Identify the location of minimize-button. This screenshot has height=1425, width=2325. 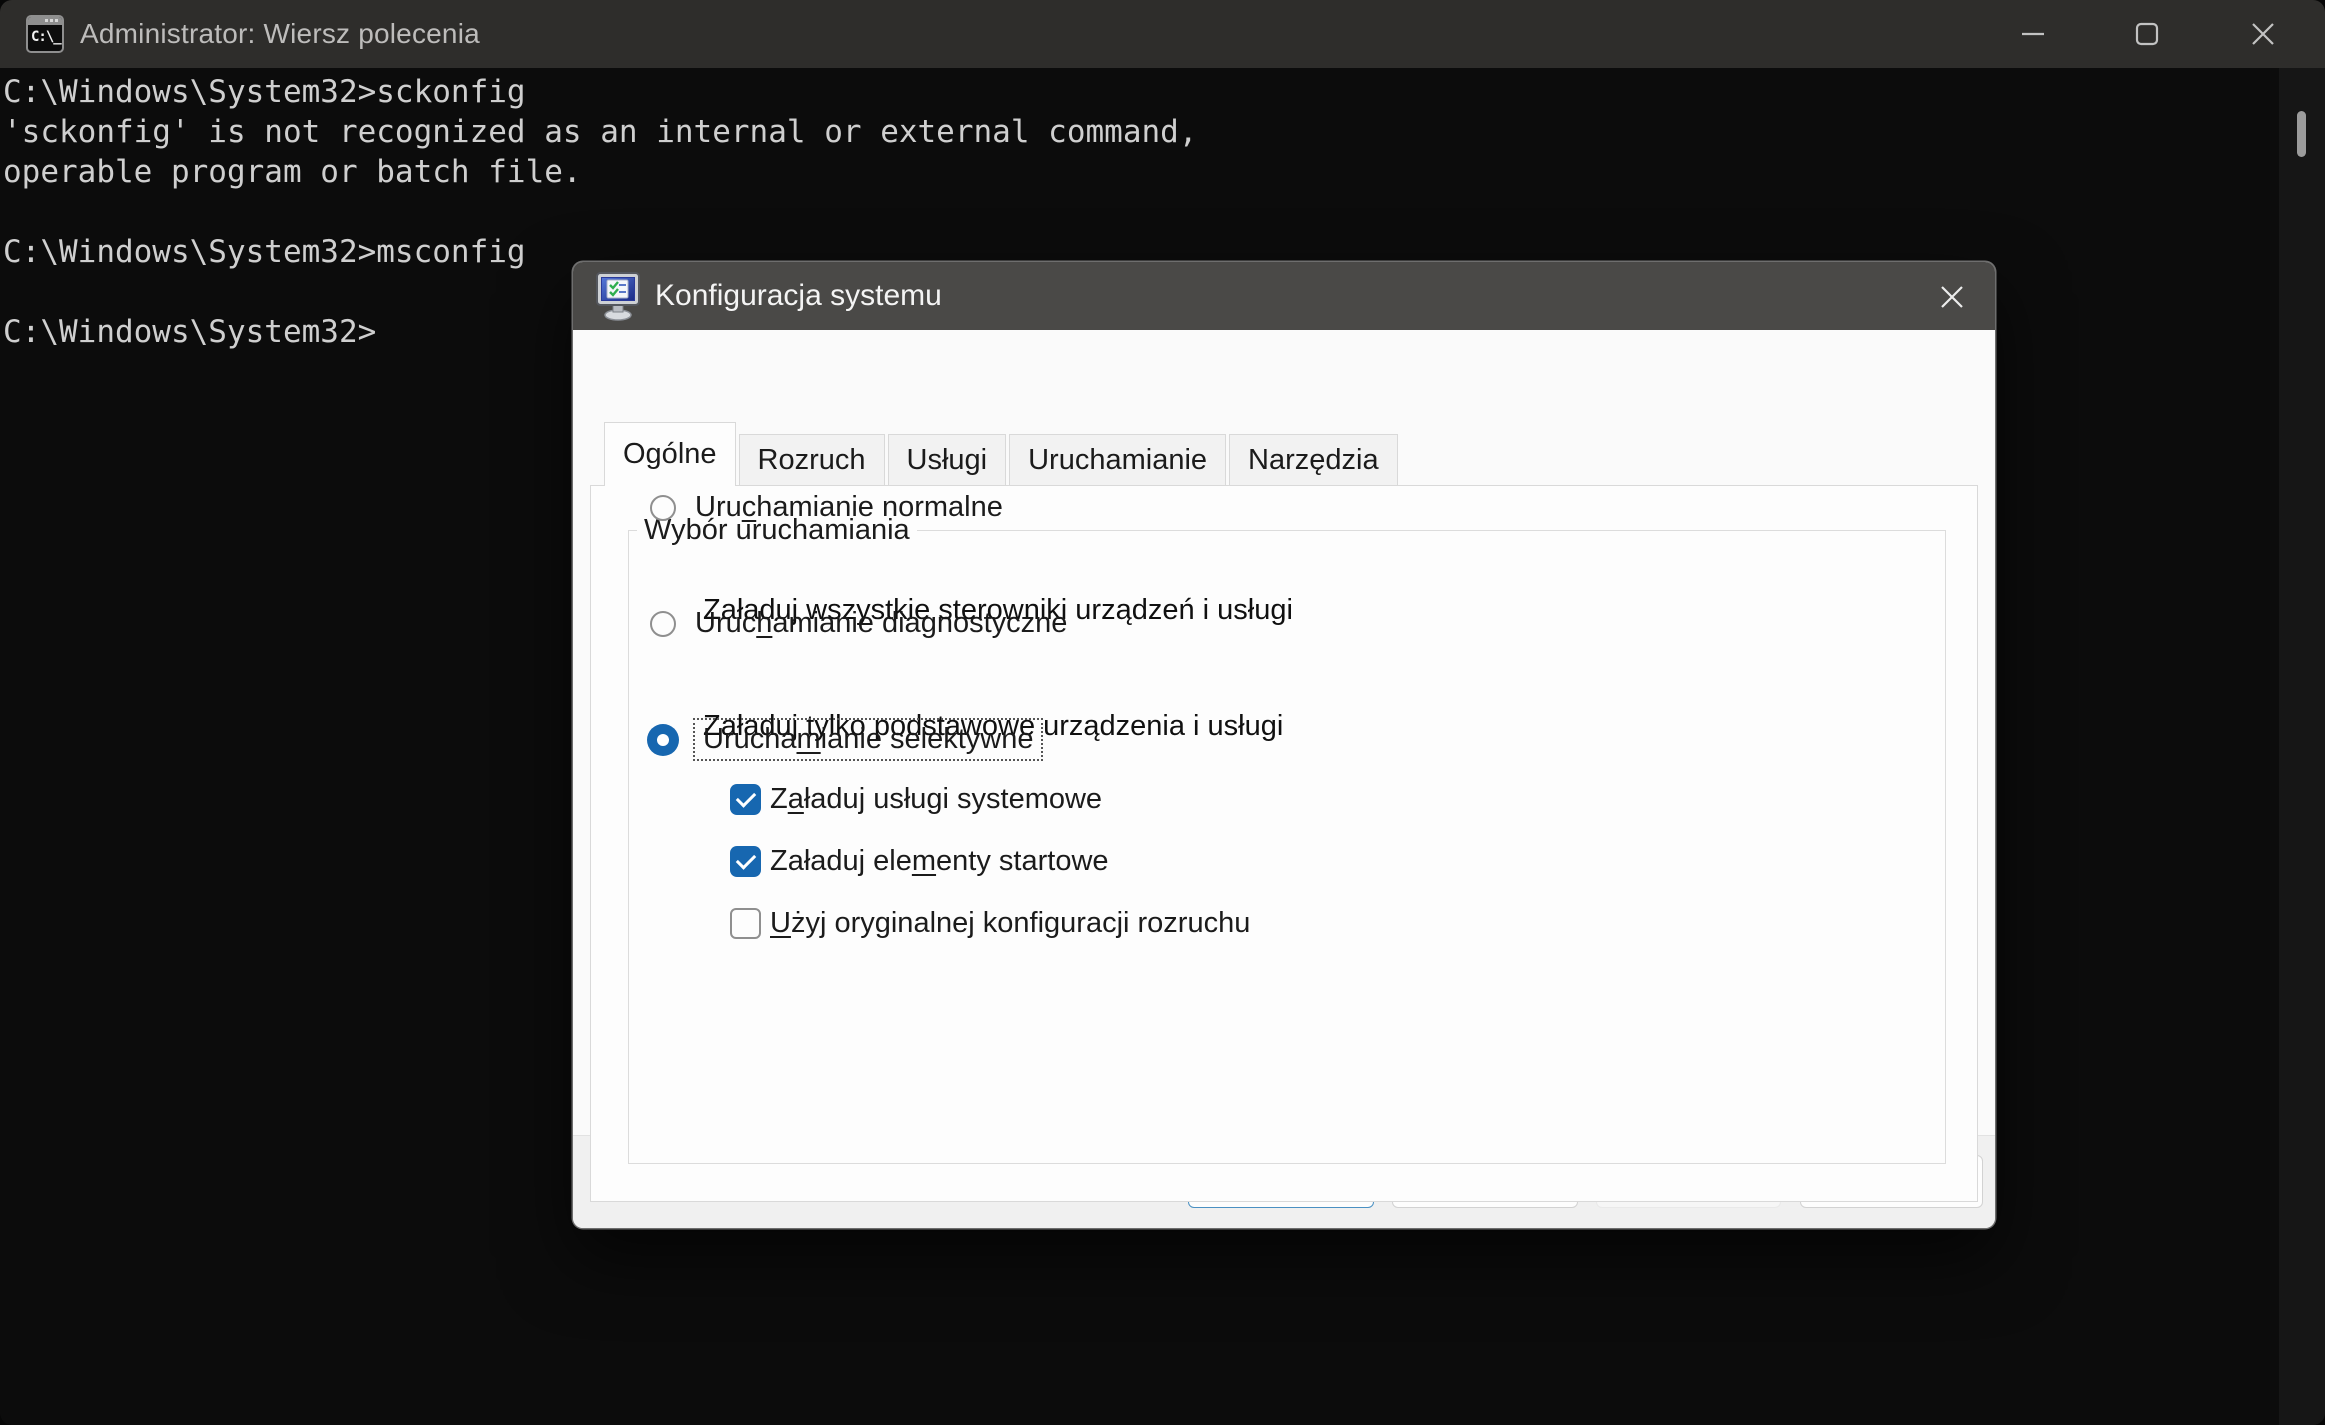
(2033, 34).